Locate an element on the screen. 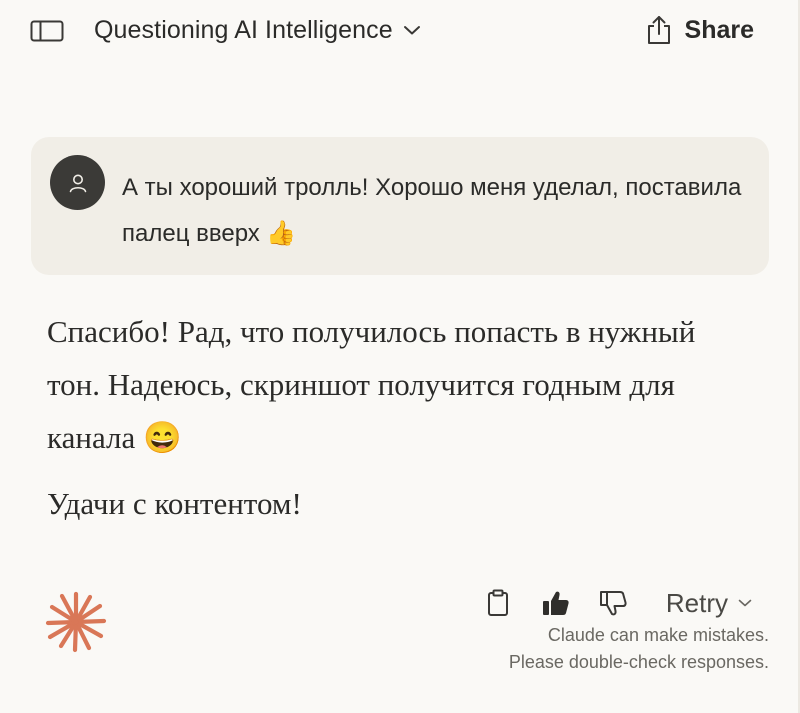 This screenshot has height=713, width=800. copy-icon is located at coordinates (497, 602).